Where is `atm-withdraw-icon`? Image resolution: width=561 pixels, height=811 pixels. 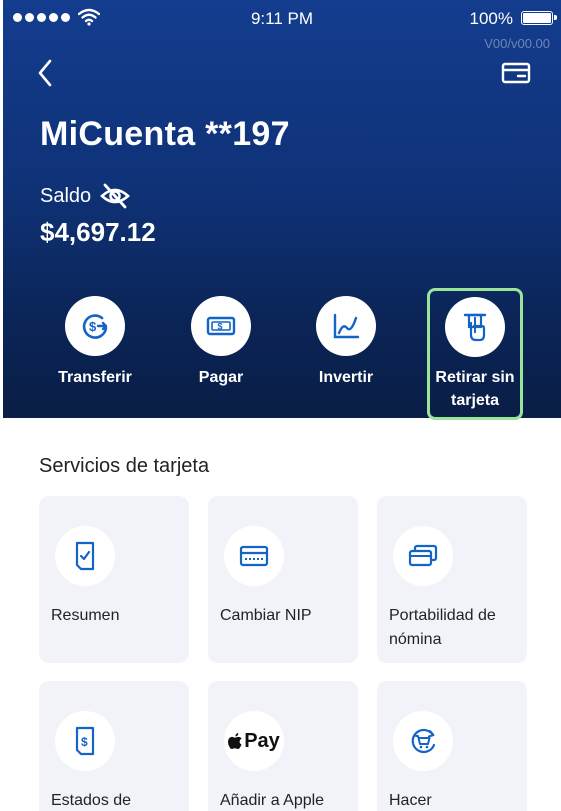 atm-withdraw-icon is located at coordinates (475, 327).